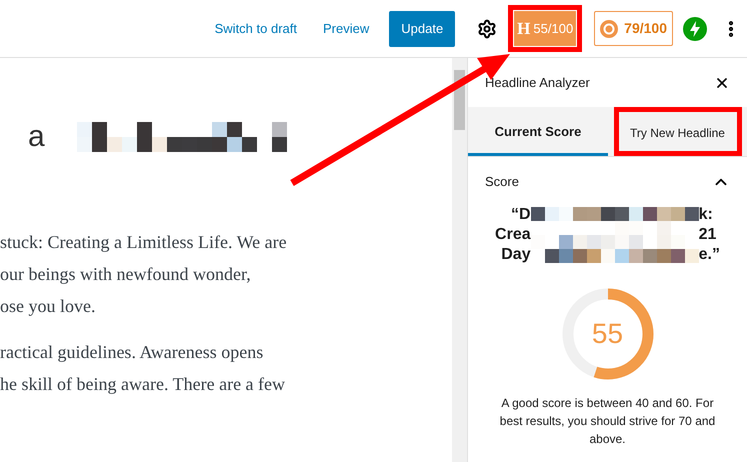 The image size is (747, 462). Describe the element at coordinates (521, 215) in the screenshot. I see `headline-fragment: “D` at that location.